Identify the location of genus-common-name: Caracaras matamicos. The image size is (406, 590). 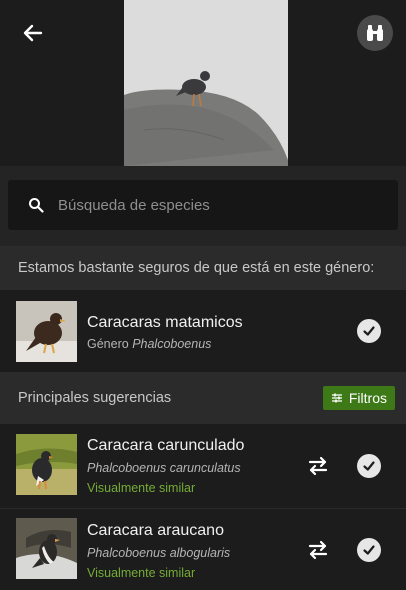
(165, 322).